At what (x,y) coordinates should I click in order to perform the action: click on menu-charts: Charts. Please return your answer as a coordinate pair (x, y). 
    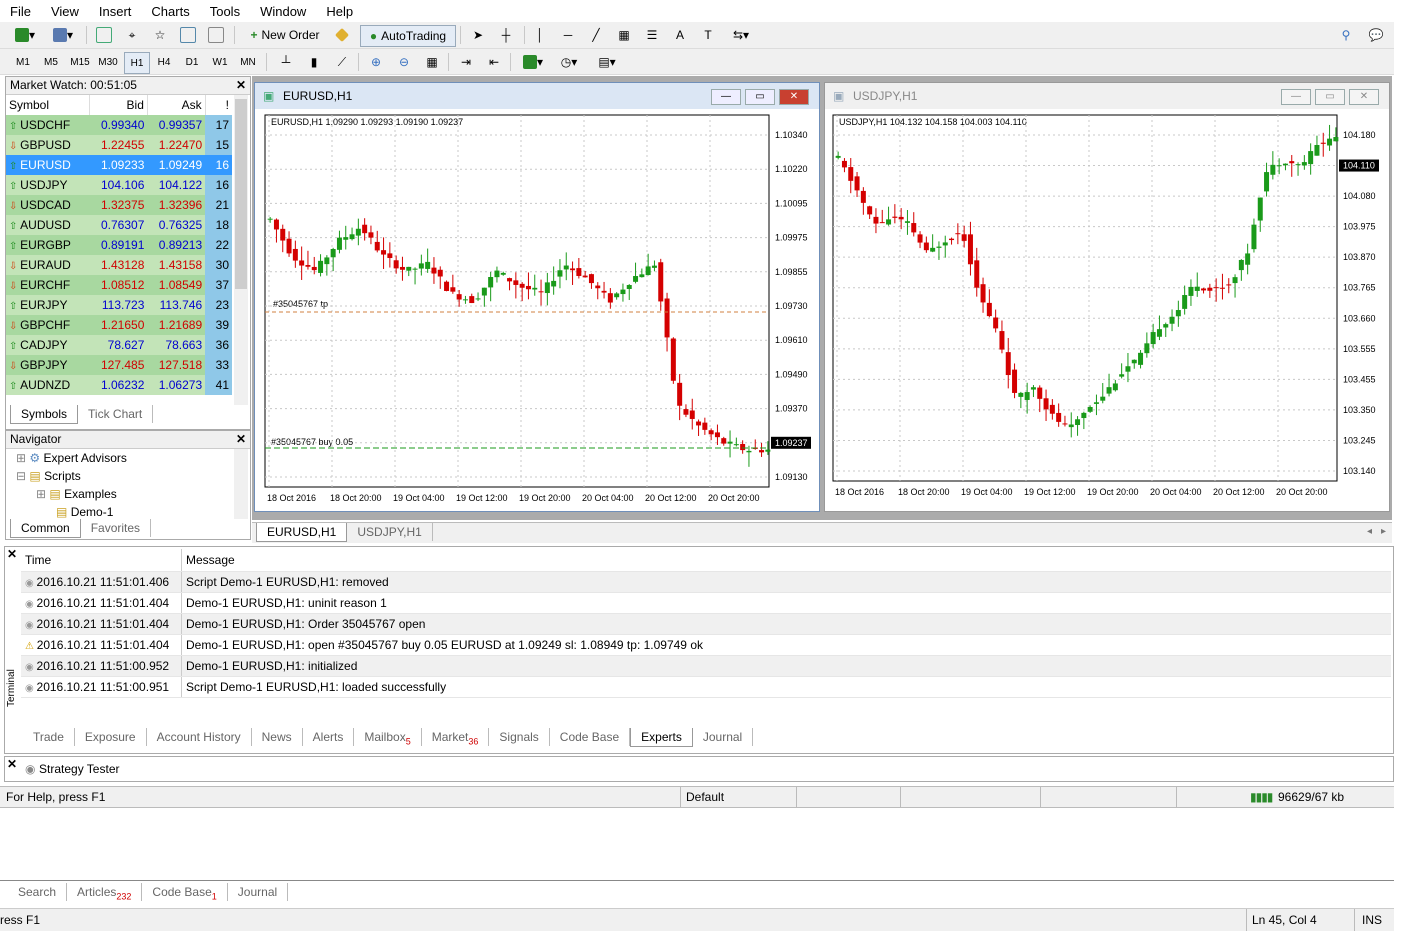
    Looking at the image, I should click on (170, 11).